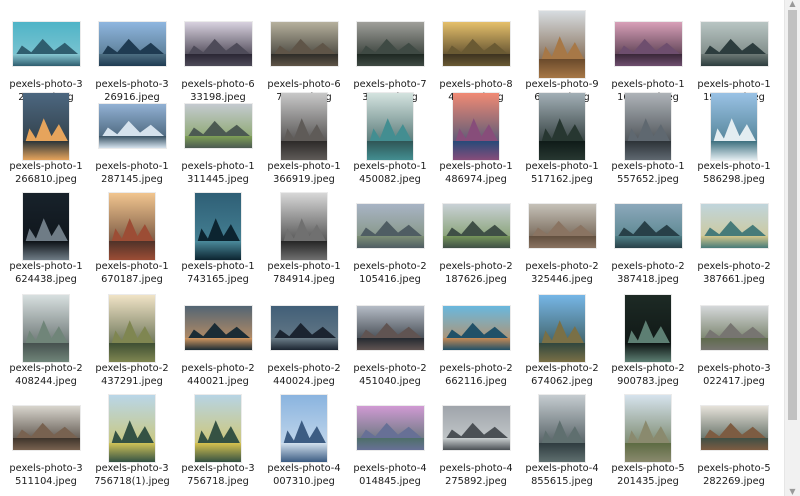 The image size is (800, 496). I want to click on file-tile: pexels-photo-2 437291.jpeg, so click(132, 344).